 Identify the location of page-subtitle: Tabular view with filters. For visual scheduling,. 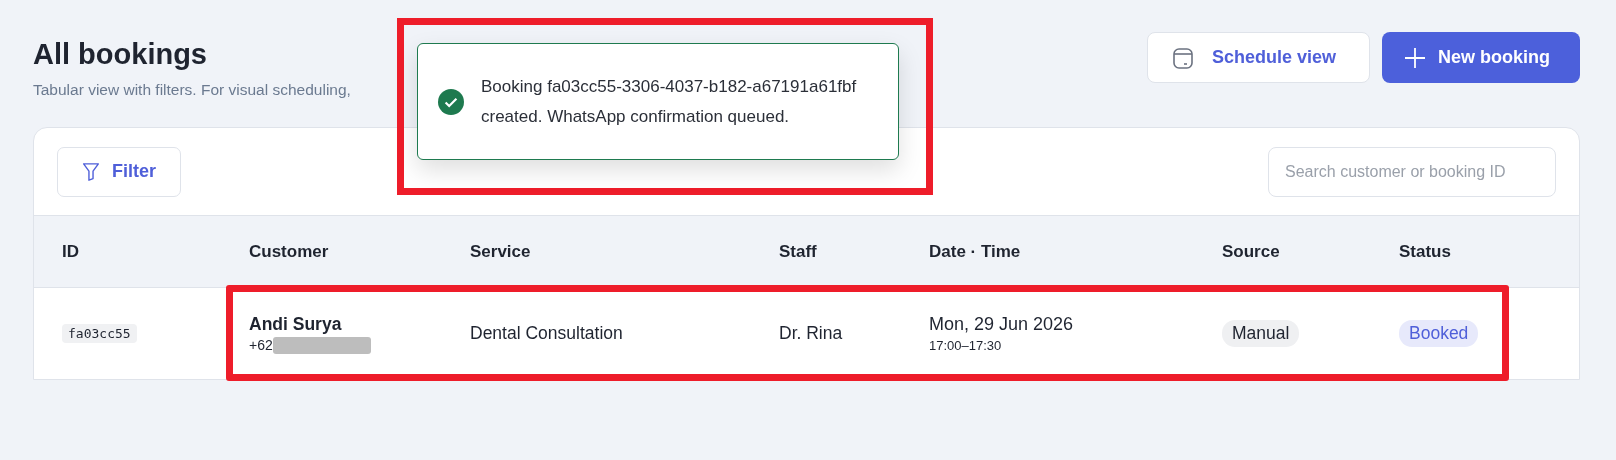
(192, 90).